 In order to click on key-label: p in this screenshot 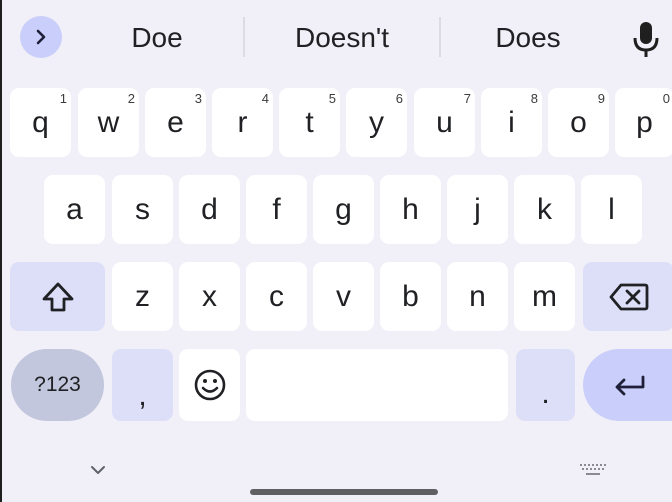, I will do `click(644, 122)`.